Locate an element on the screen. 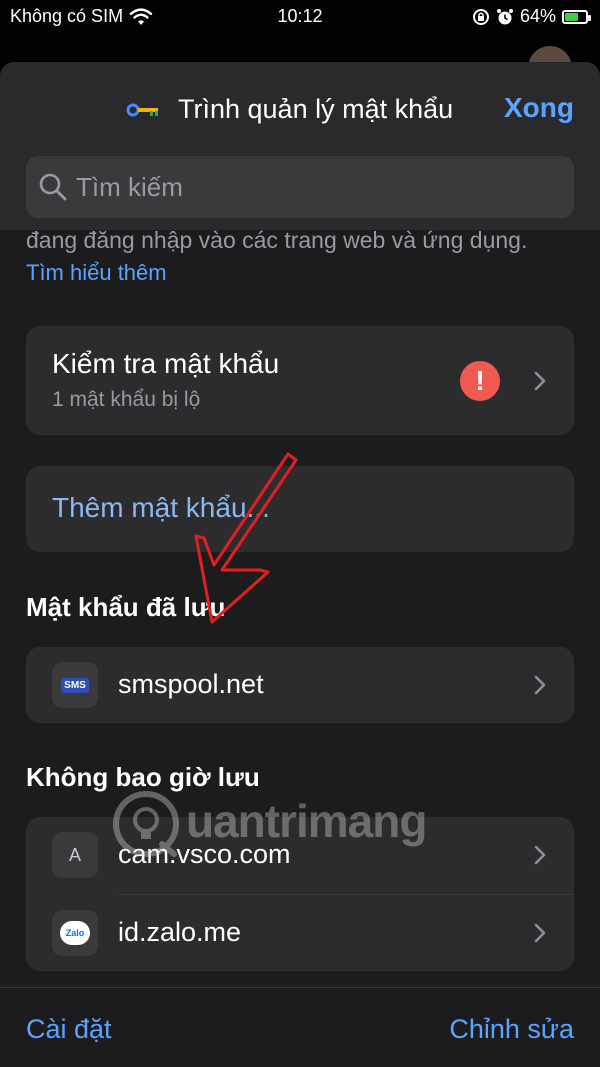 The height and width of the screenshot is (1067, 600). status-bar: Không có SIM 10:12 64% is located at coordinates (300, 18).